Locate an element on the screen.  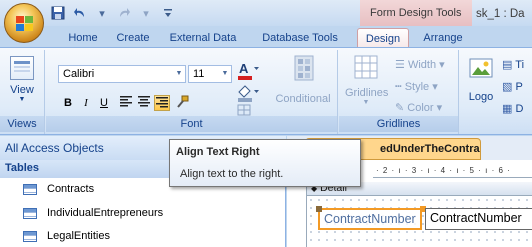
tab-database-tools: Database Tools is located at coordinates (300, 38).